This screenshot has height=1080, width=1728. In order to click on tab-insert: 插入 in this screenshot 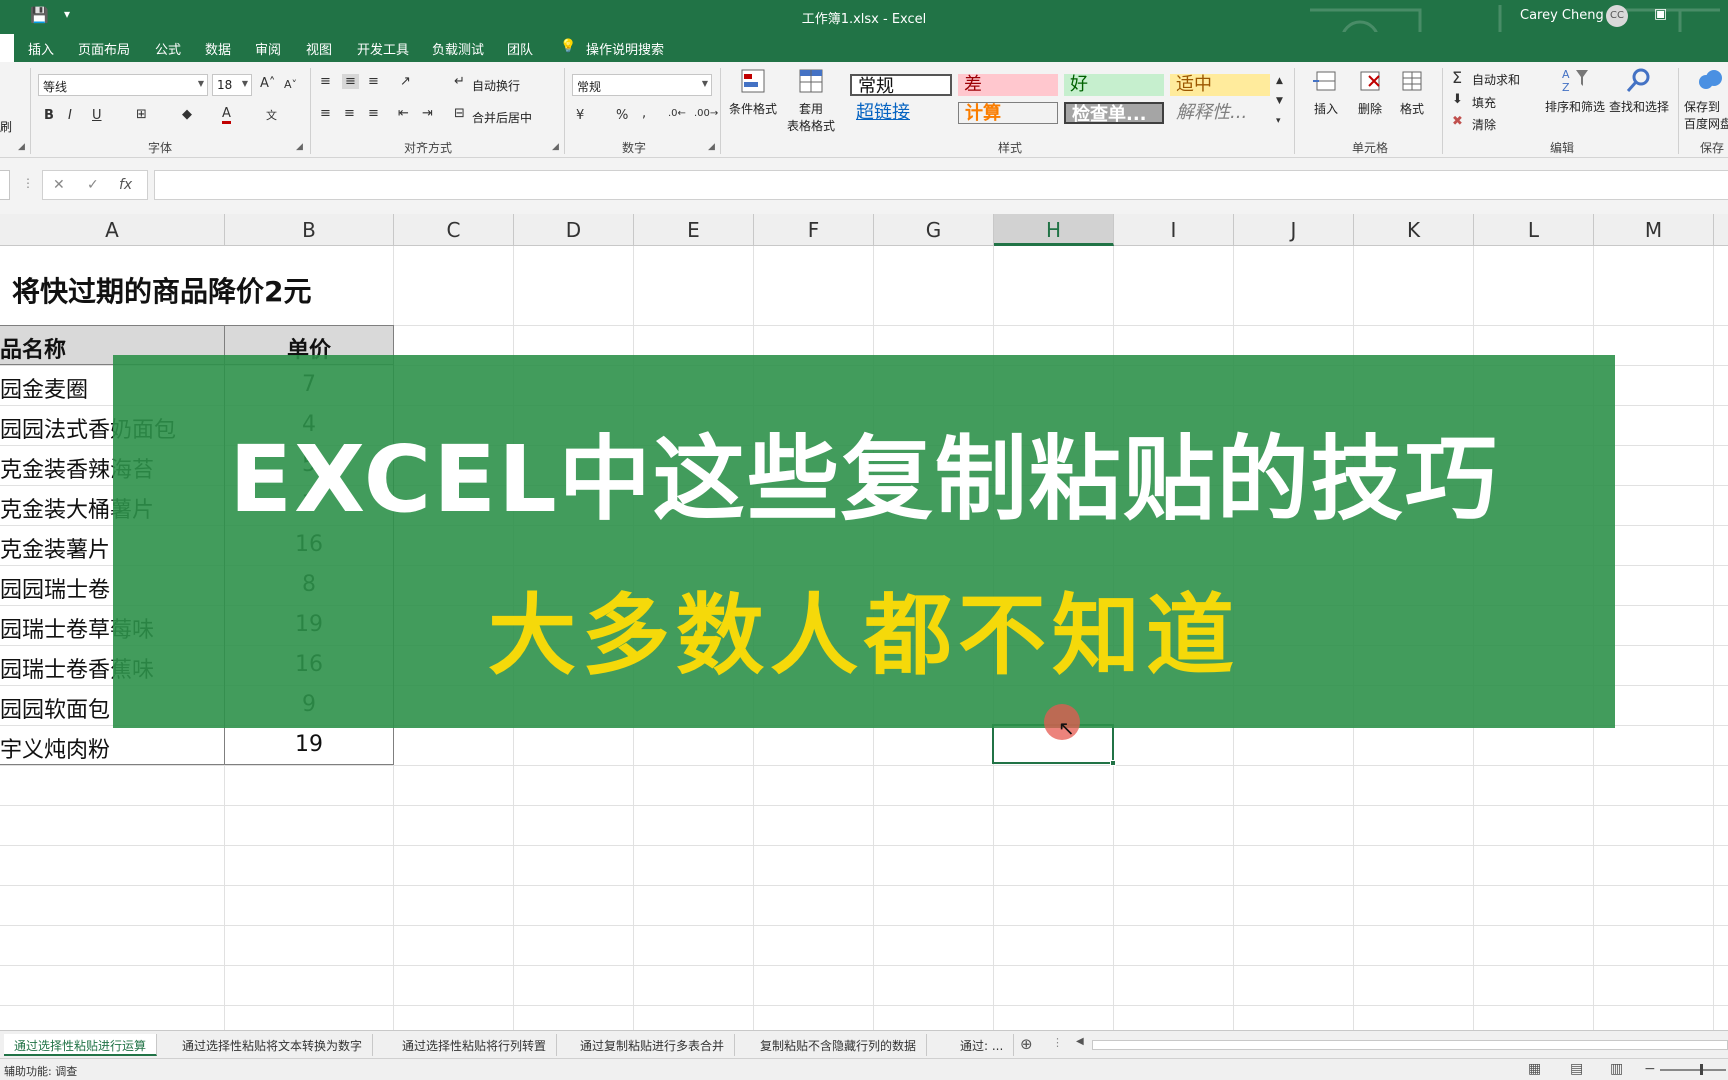, I will do `click(41, 48)`.